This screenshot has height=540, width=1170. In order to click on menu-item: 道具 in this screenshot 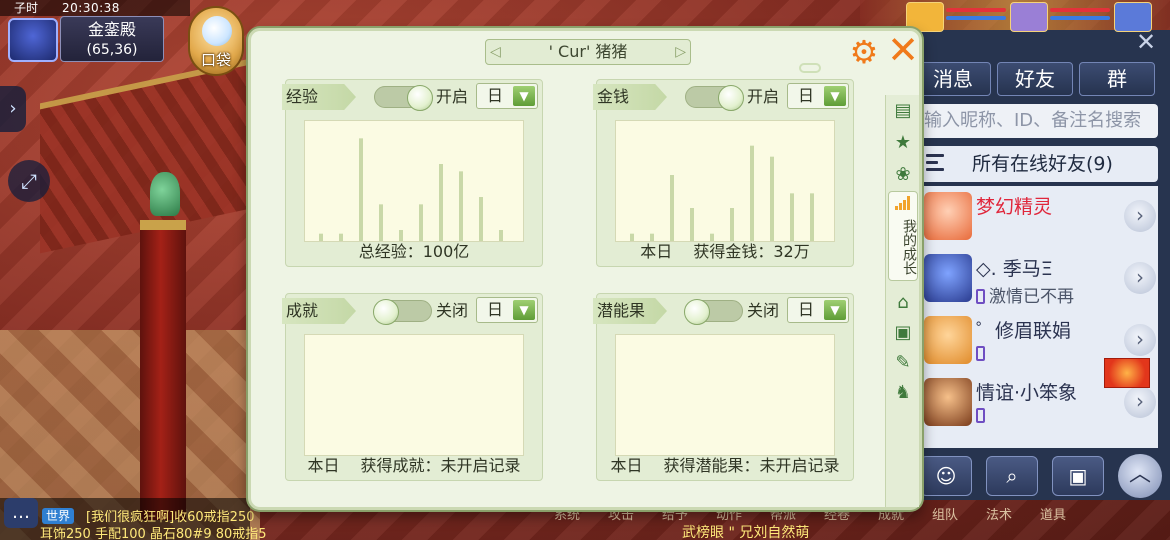, I will do `click(1053, 513)`.